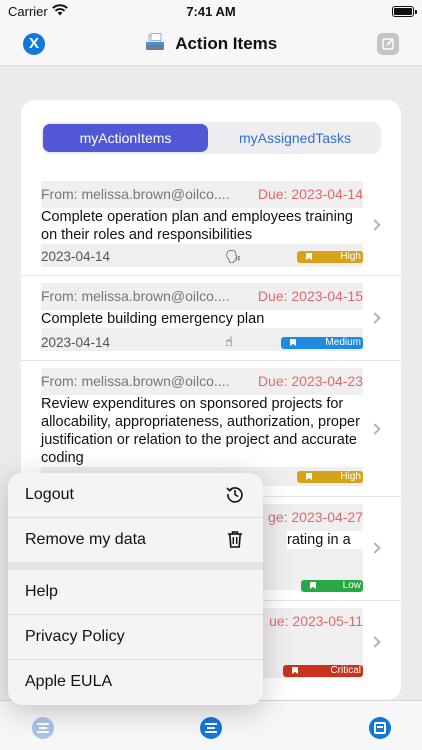  Describe the element at coordinates (325, 540) in the screenshot. I see `item-title: rating in a` at that location.